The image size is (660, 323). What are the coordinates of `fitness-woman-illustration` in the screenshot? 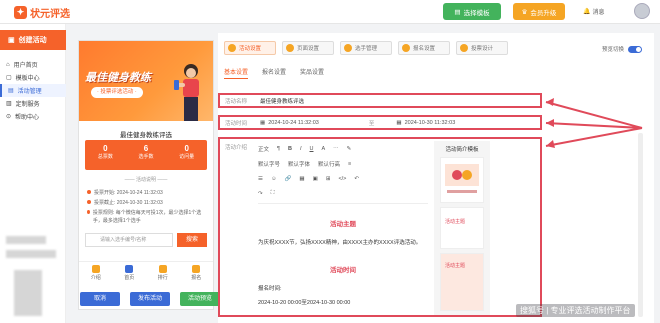 It's located at (186, 92).